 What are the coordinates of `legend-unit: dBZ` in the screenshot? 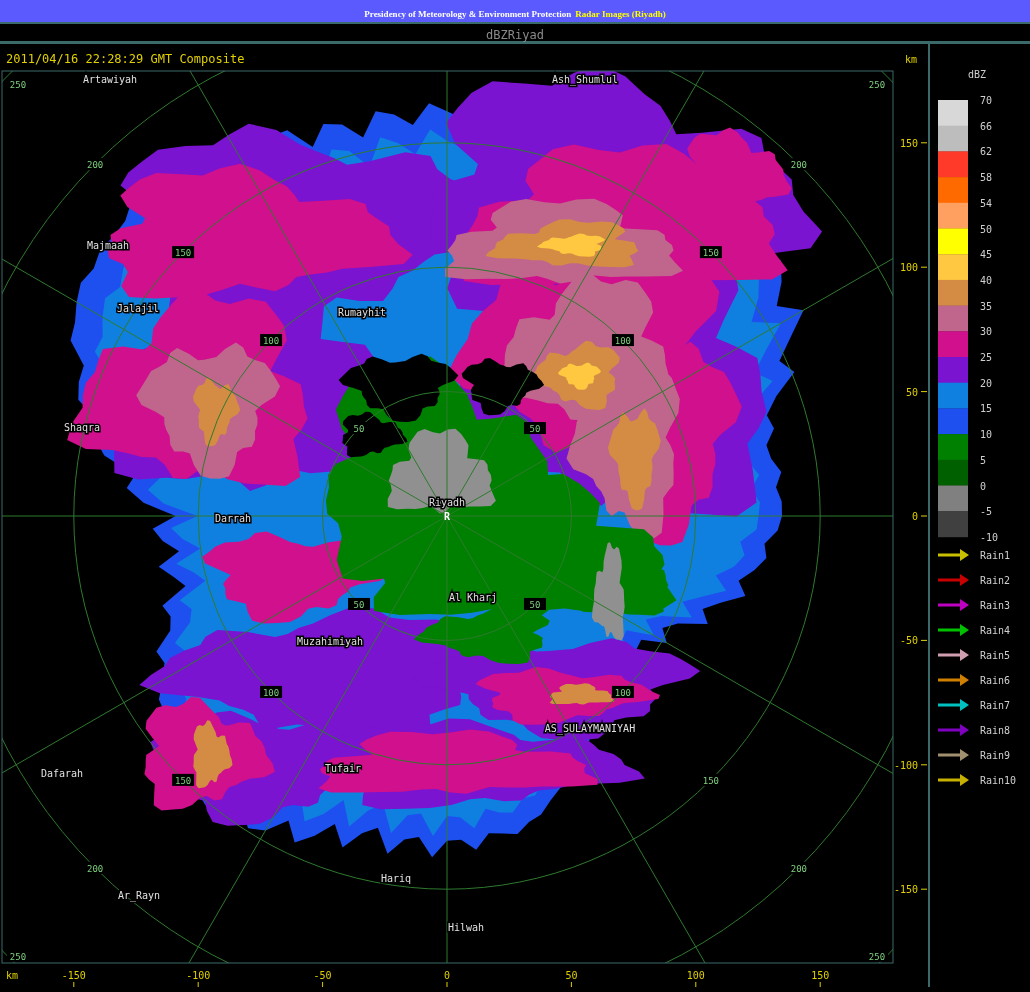 It's located at (977, 74).